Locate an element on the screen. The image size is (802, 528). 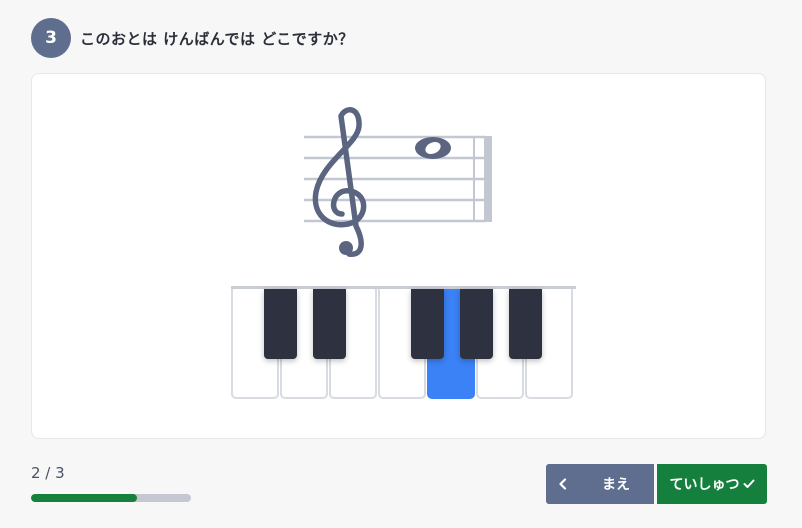
progress-bar is located at coordinates (111, 498).